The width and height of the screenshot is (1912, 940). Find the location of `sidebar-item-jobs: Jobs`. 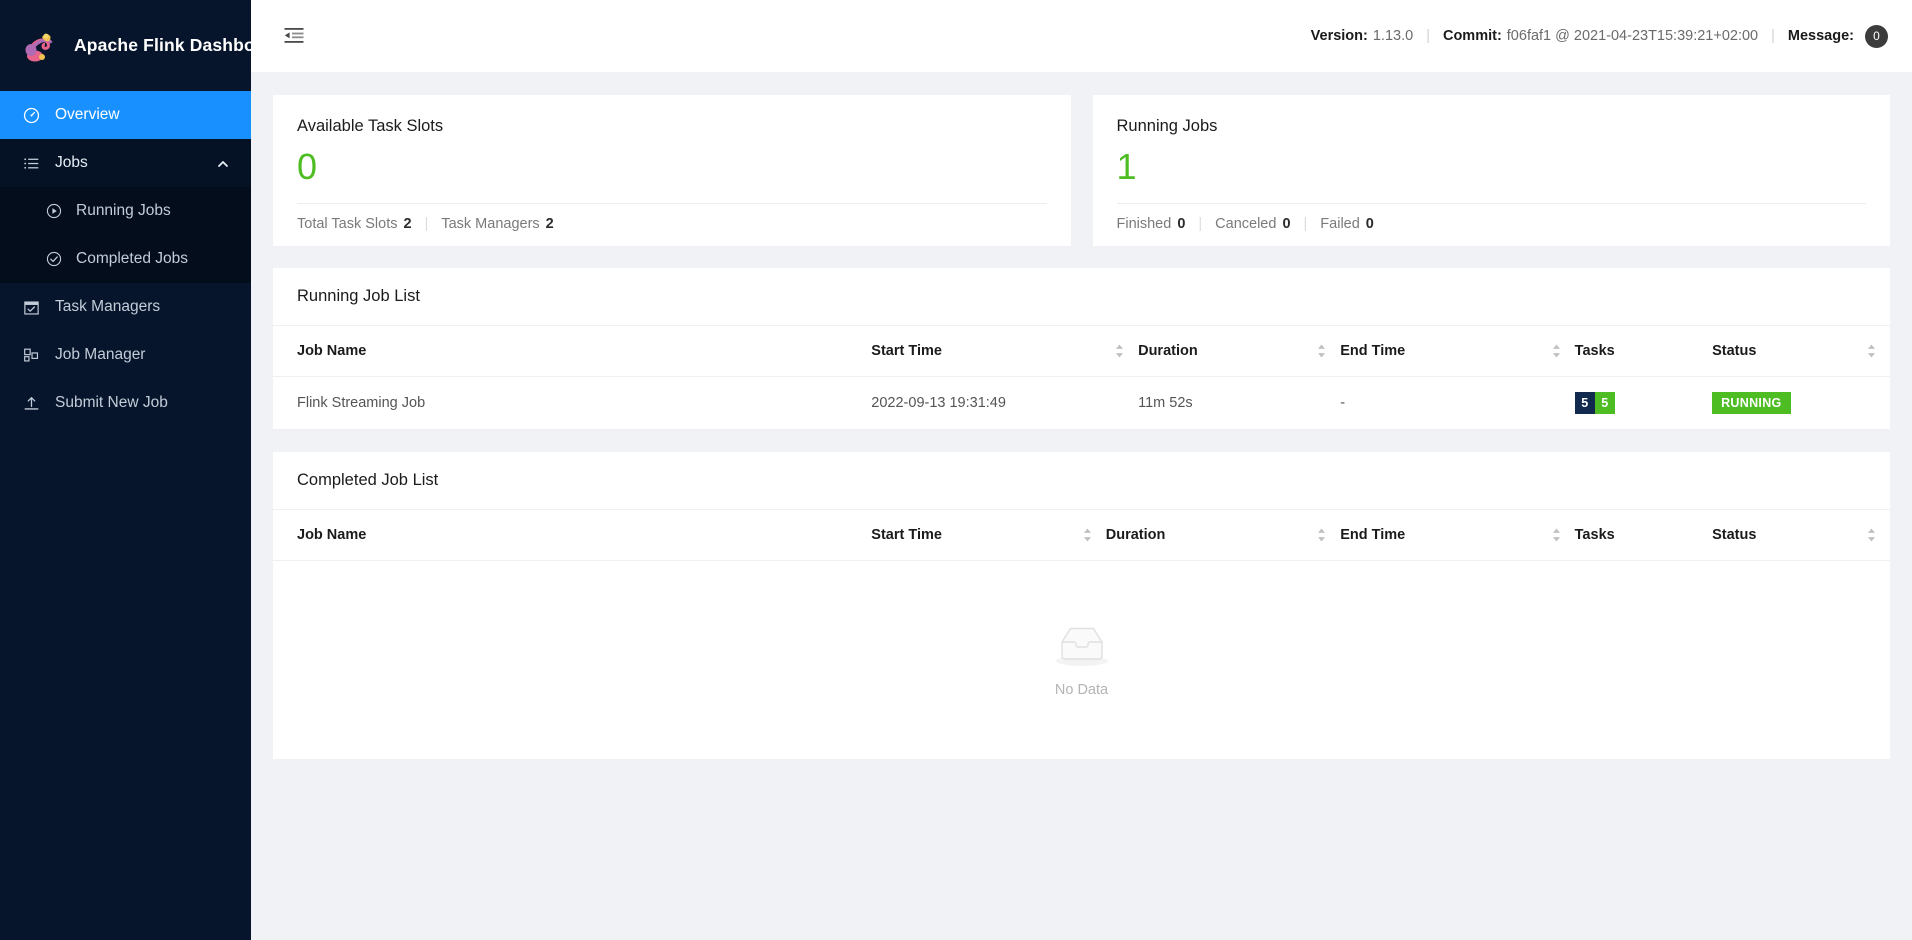

sidebar-item-jobs: Jobs is located at coordinates (125, 163).